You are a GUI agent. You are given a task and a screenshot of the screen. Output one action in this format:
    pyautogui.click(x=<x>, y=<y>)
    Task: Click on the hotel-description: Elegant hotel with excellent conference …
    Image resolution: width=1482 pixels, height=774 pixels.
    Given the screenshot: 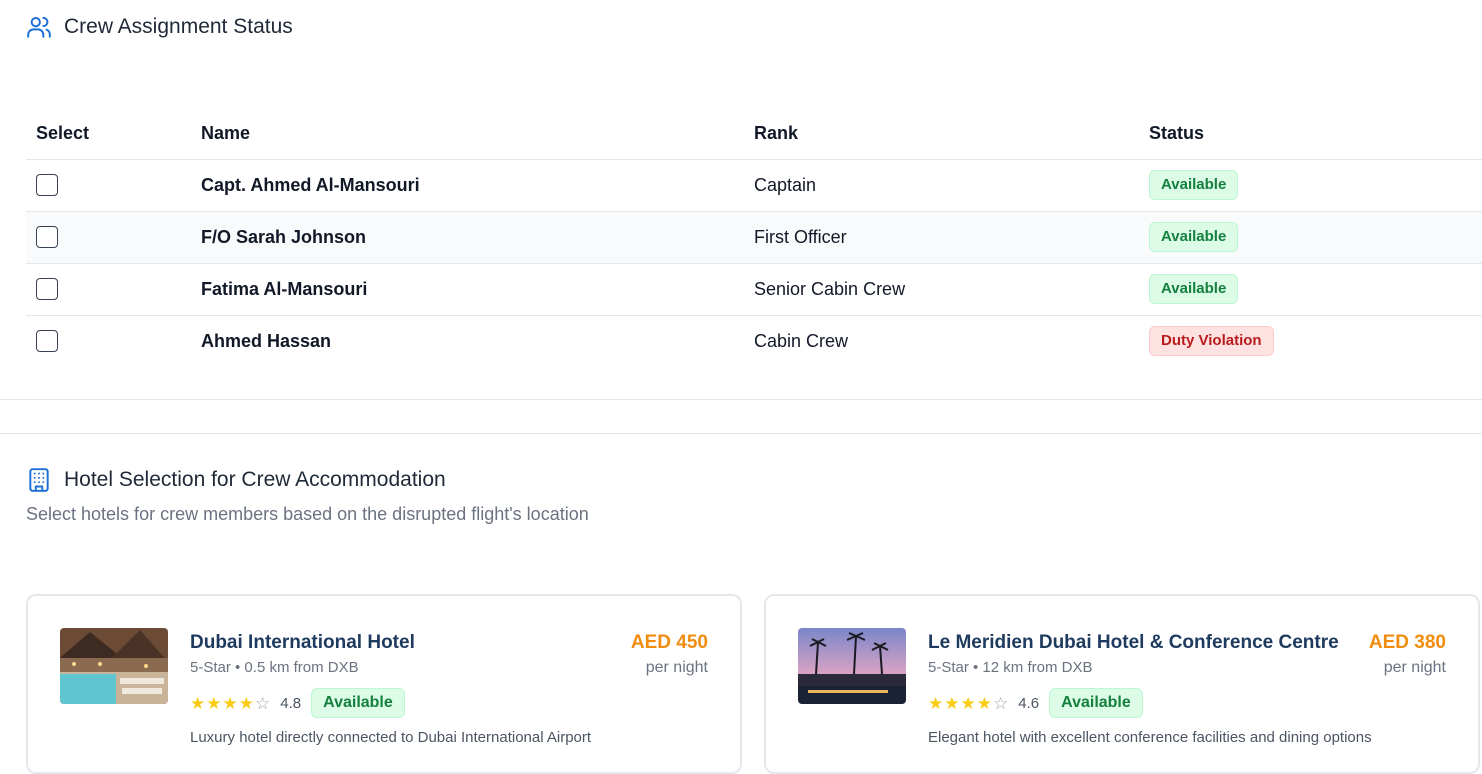 What is the action you would take?
    pyautogui.click(x=1150, y=737)
    